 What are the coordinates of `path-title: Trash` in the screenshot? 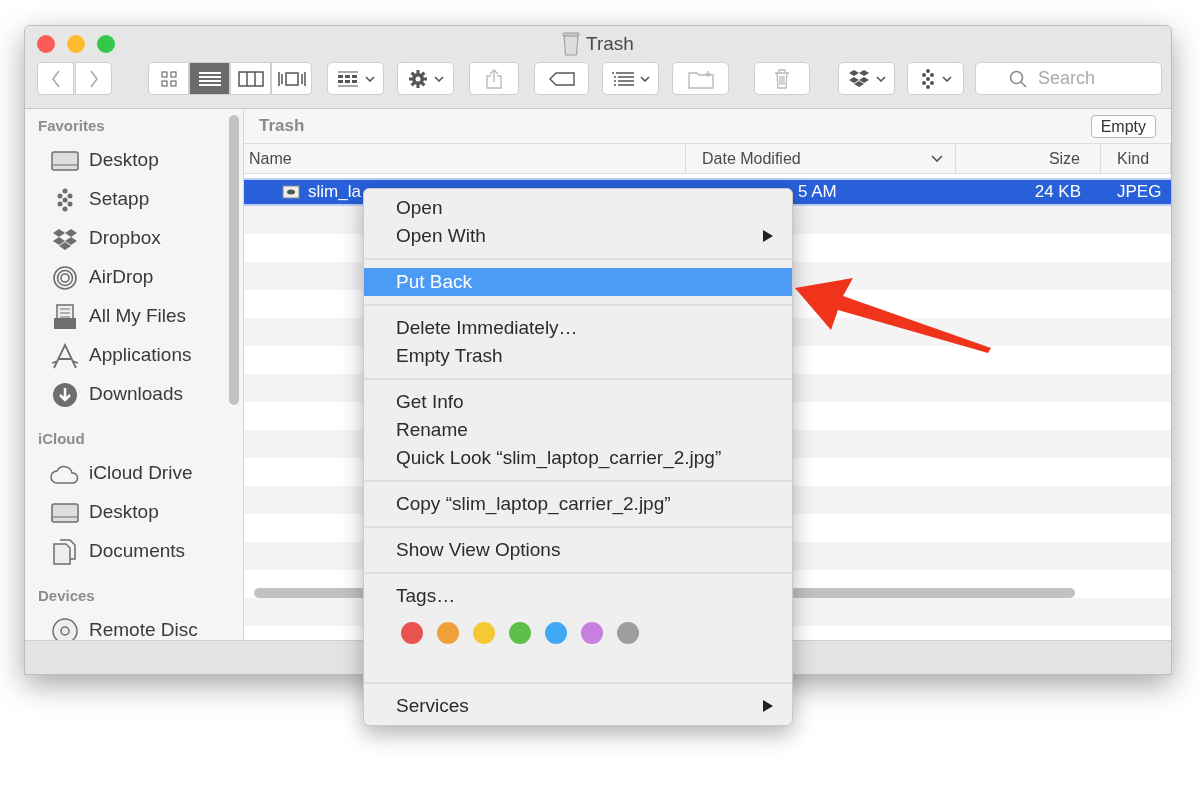 It's located at (282, 126).